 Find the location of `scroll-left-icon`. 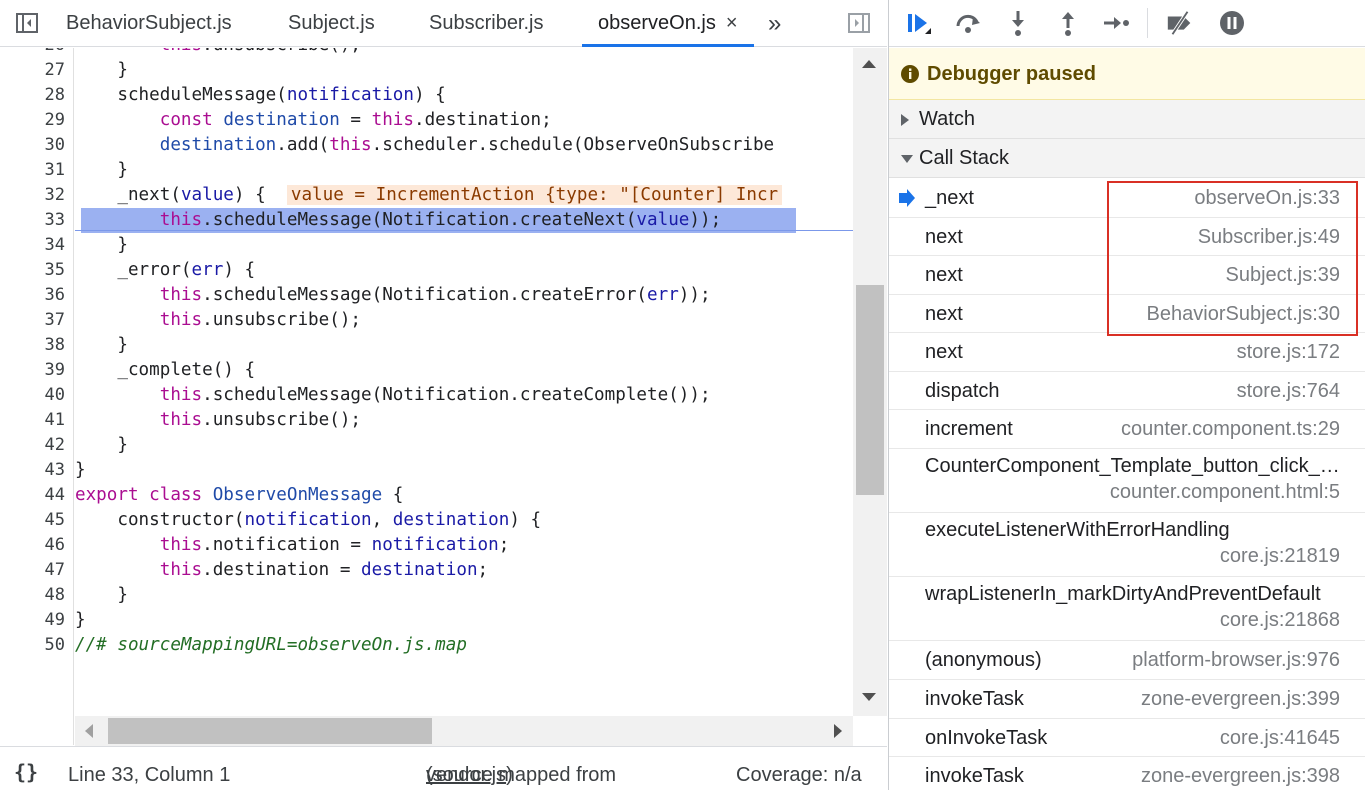

scroll-left-icon is located at coordinates (89, 731).